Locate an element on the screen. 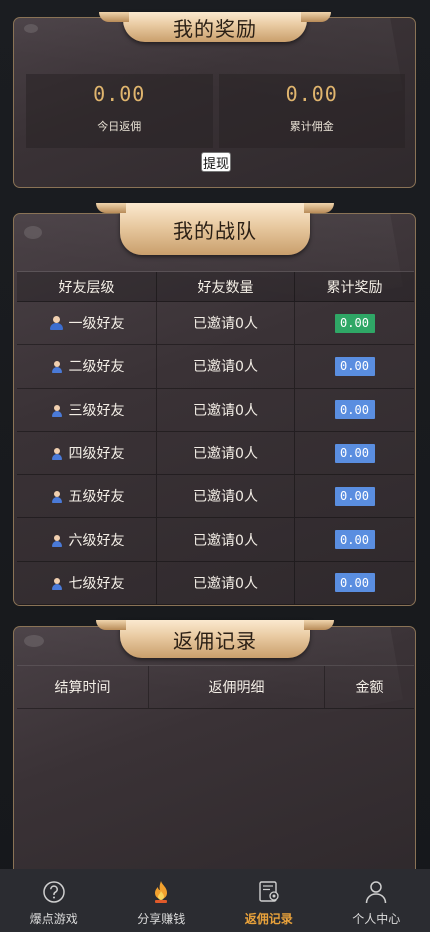  rewards-title: 我的奖励 is located at coordinates (215, 27).